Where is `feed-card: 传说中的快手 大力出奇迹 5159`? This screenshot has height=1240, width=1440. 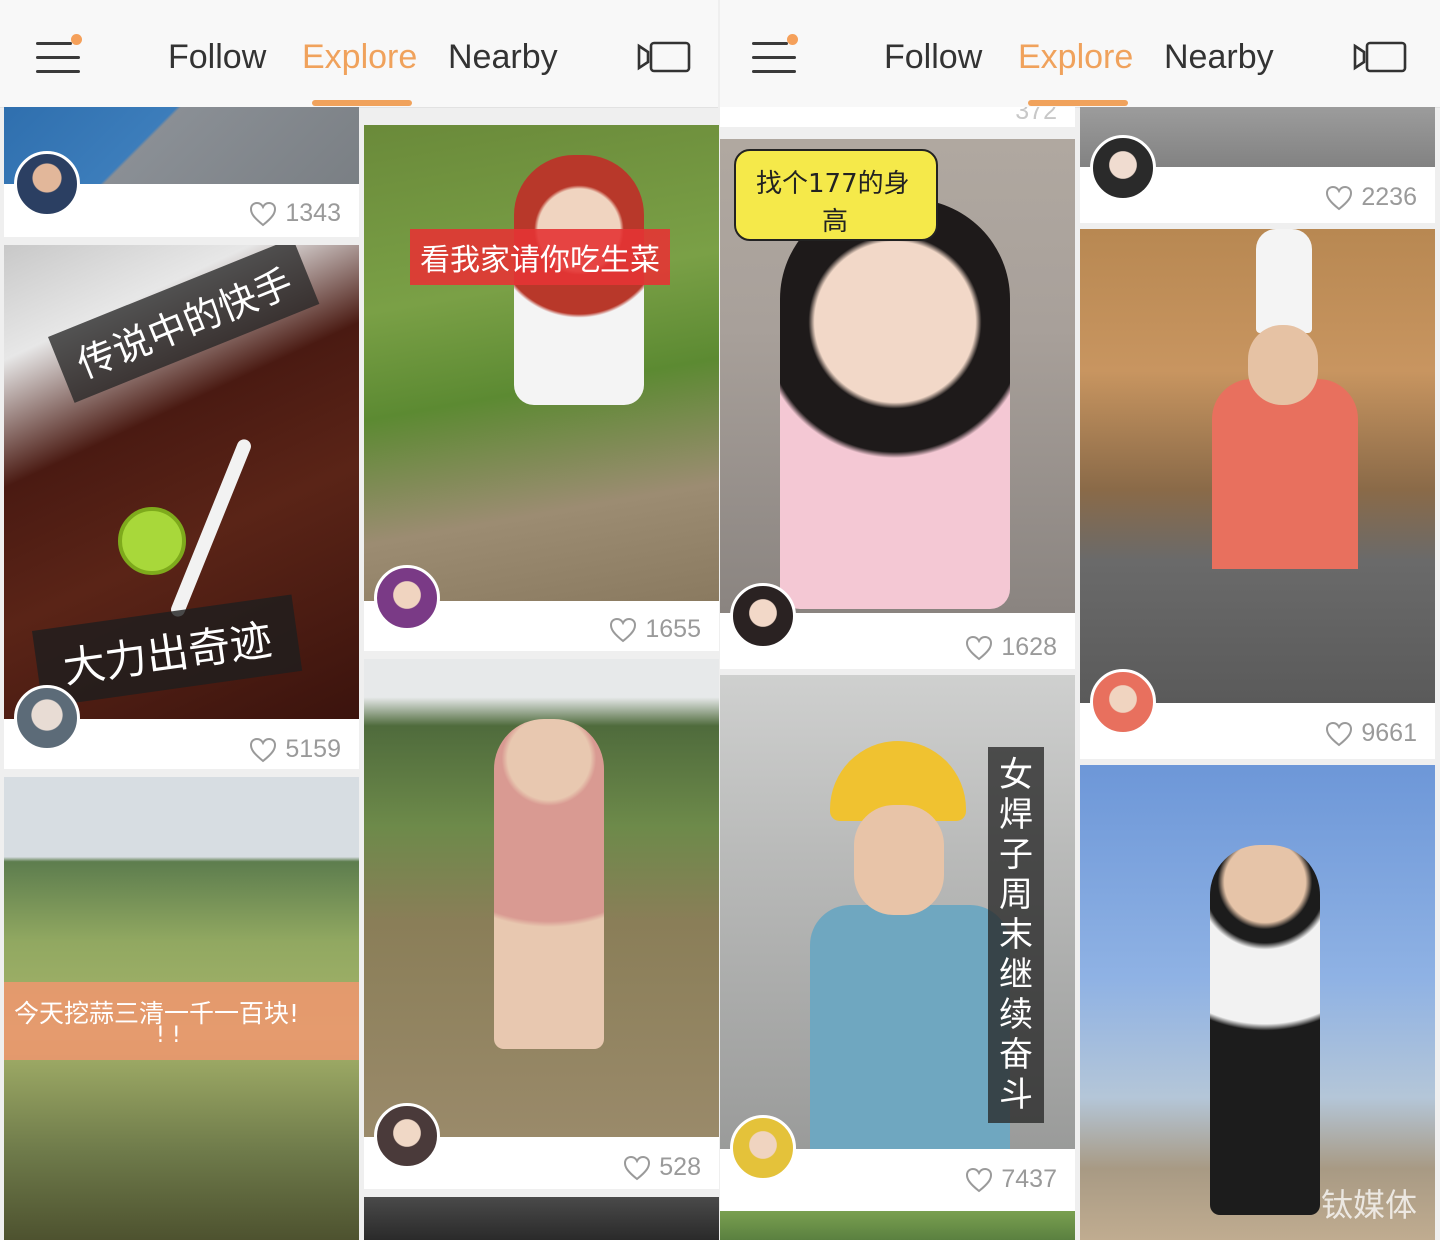
feed-card: 传说中的快手 大力出奇迹 5159 is located at coordinates (181, 507).